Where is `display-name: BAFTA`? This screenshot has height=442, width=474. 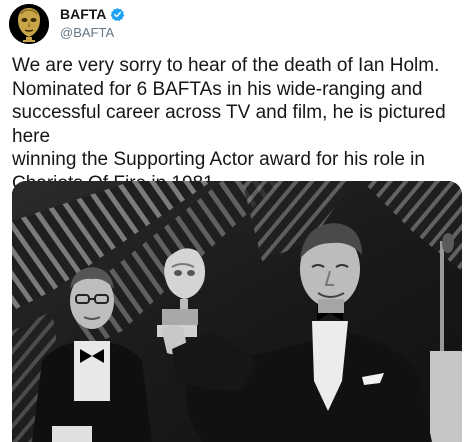 display-name: BAFTA is located at coordinates (83, 14).